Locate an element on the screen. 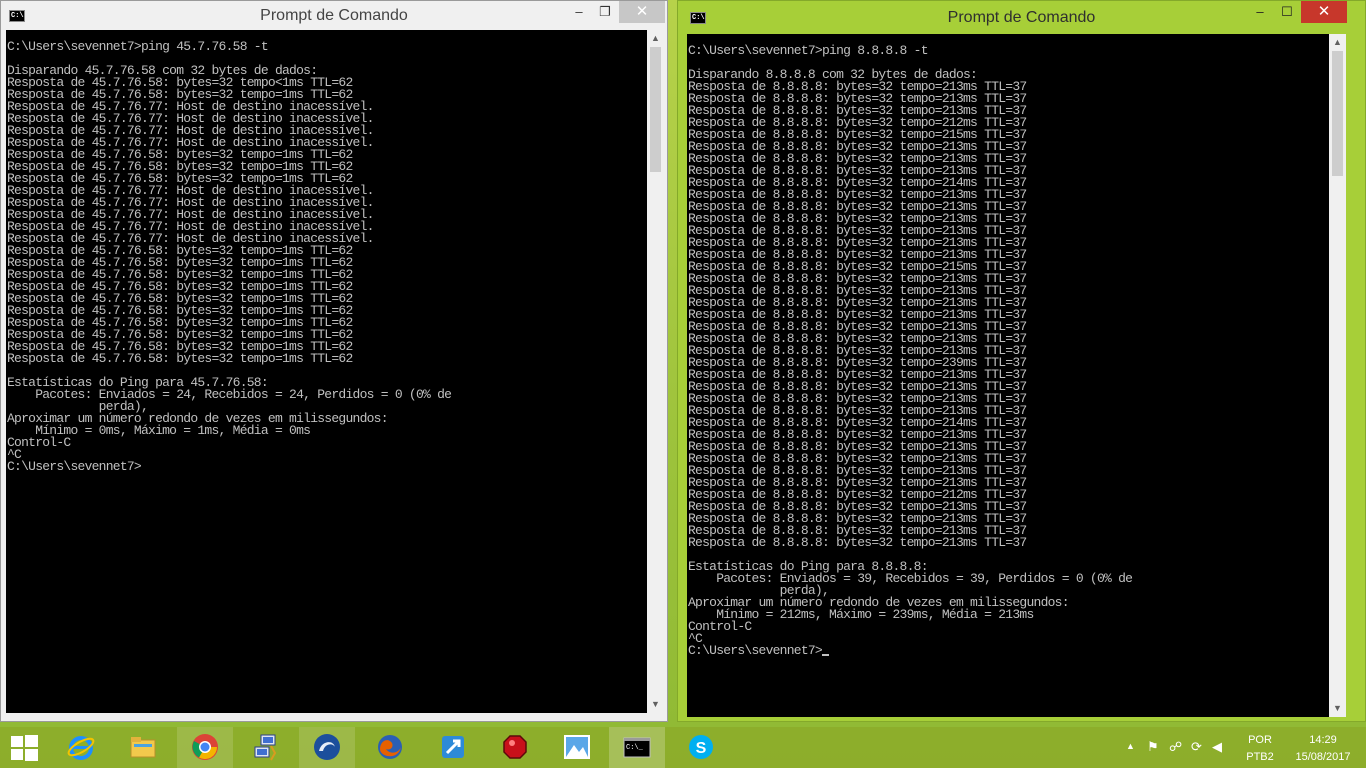  firefox-icon is located at coordinates (390, 747).